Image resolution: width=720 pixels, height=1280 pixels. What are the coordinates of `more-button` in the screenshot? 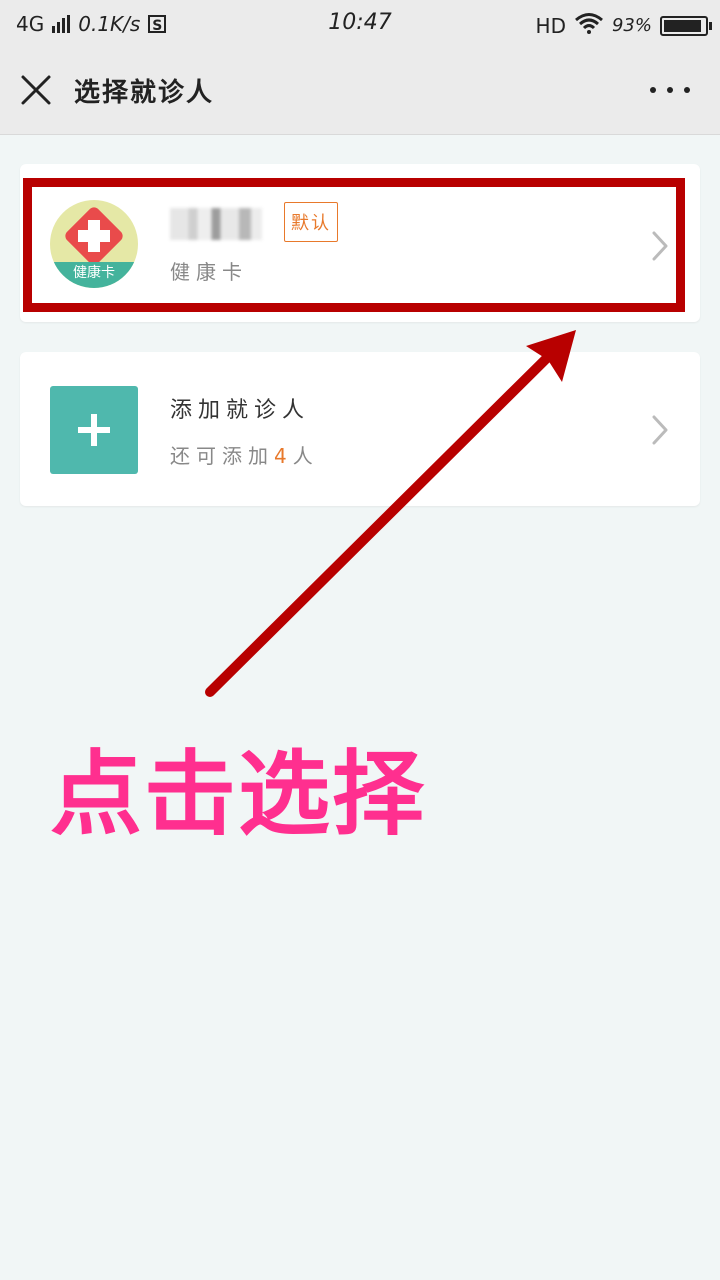 It's located at (670, 90).